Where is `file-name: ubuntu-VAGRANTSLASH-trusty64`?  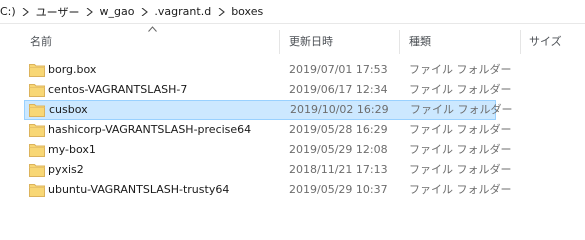 file-name: ubuntu-VAGRANTSLASH-trusty64 is located at coordinates (139, 189).